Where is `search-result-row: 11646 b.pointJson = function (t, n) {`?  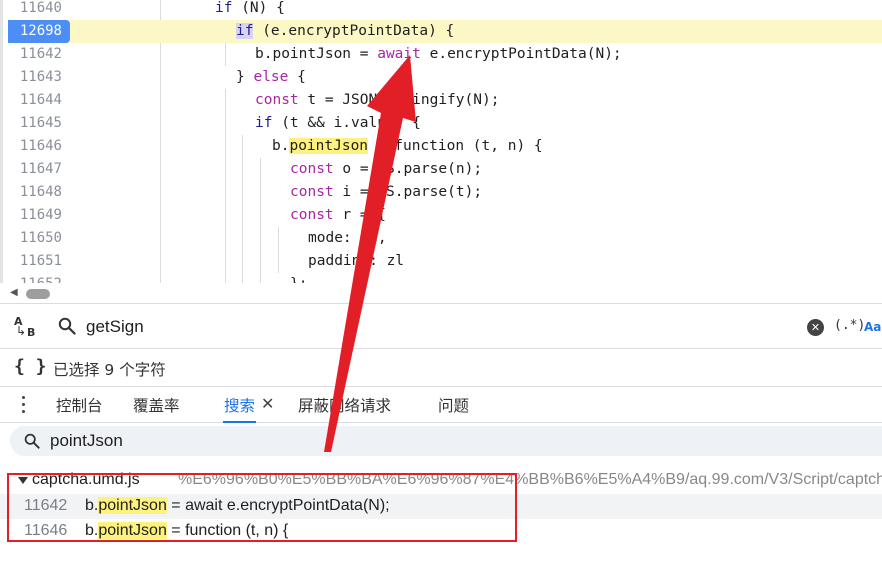 search-result-row: 11646 b.pointJson = function (t, n) { is located at coordinates (441, 531).